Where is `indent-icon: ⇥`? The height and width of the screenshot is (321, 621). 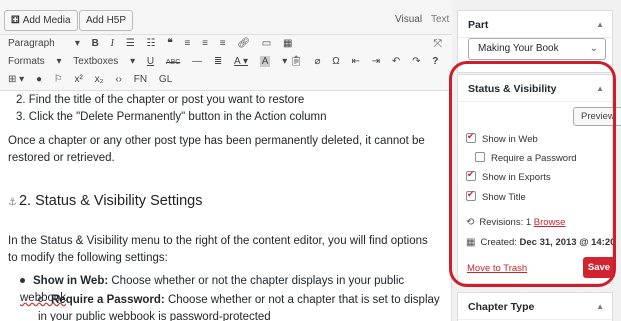 indent-icon: ⇥ is located at coordinates (376, 61).